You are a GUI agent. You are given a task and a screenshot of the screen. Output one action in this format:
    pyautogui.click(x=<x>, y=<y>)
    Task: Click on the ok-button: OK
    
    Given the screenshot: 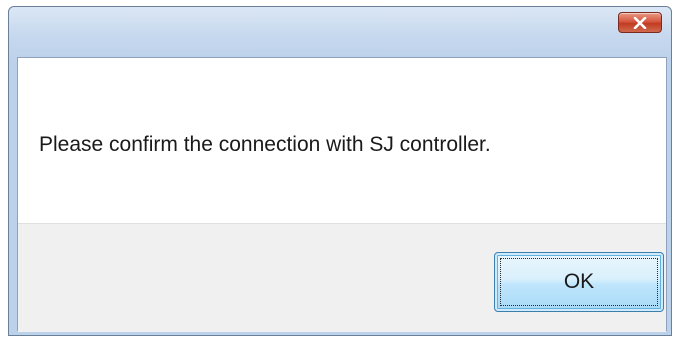 What is the action you would take?
    pyautogui.click(x=579, y=282)
    